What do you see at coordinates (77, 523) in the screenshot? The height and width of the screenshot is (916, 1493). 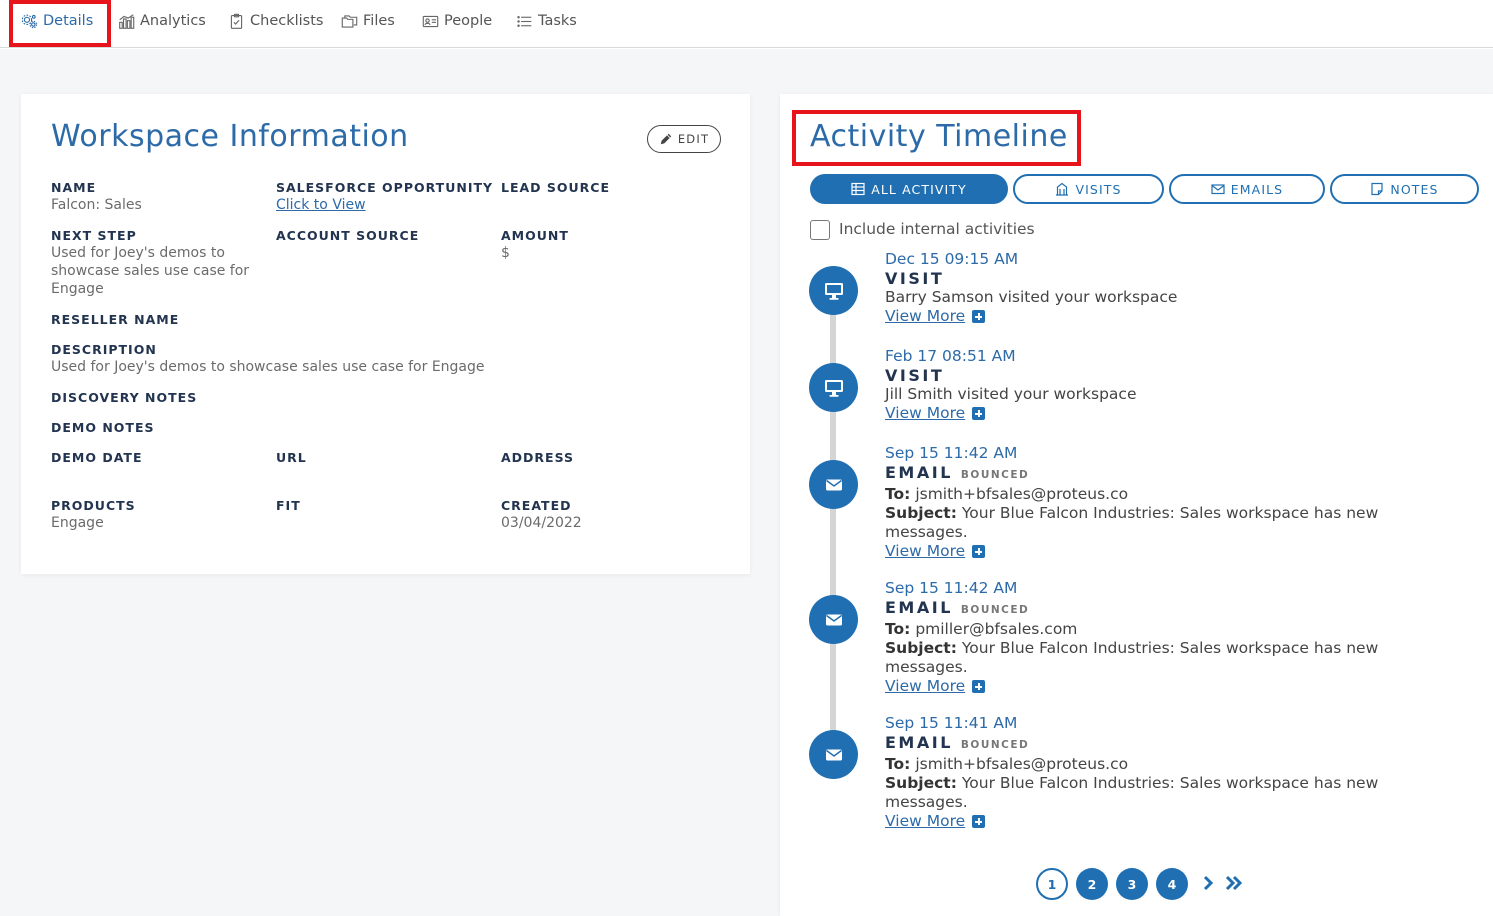 I see `field-value: Engage` at bounding box center [77, 523].